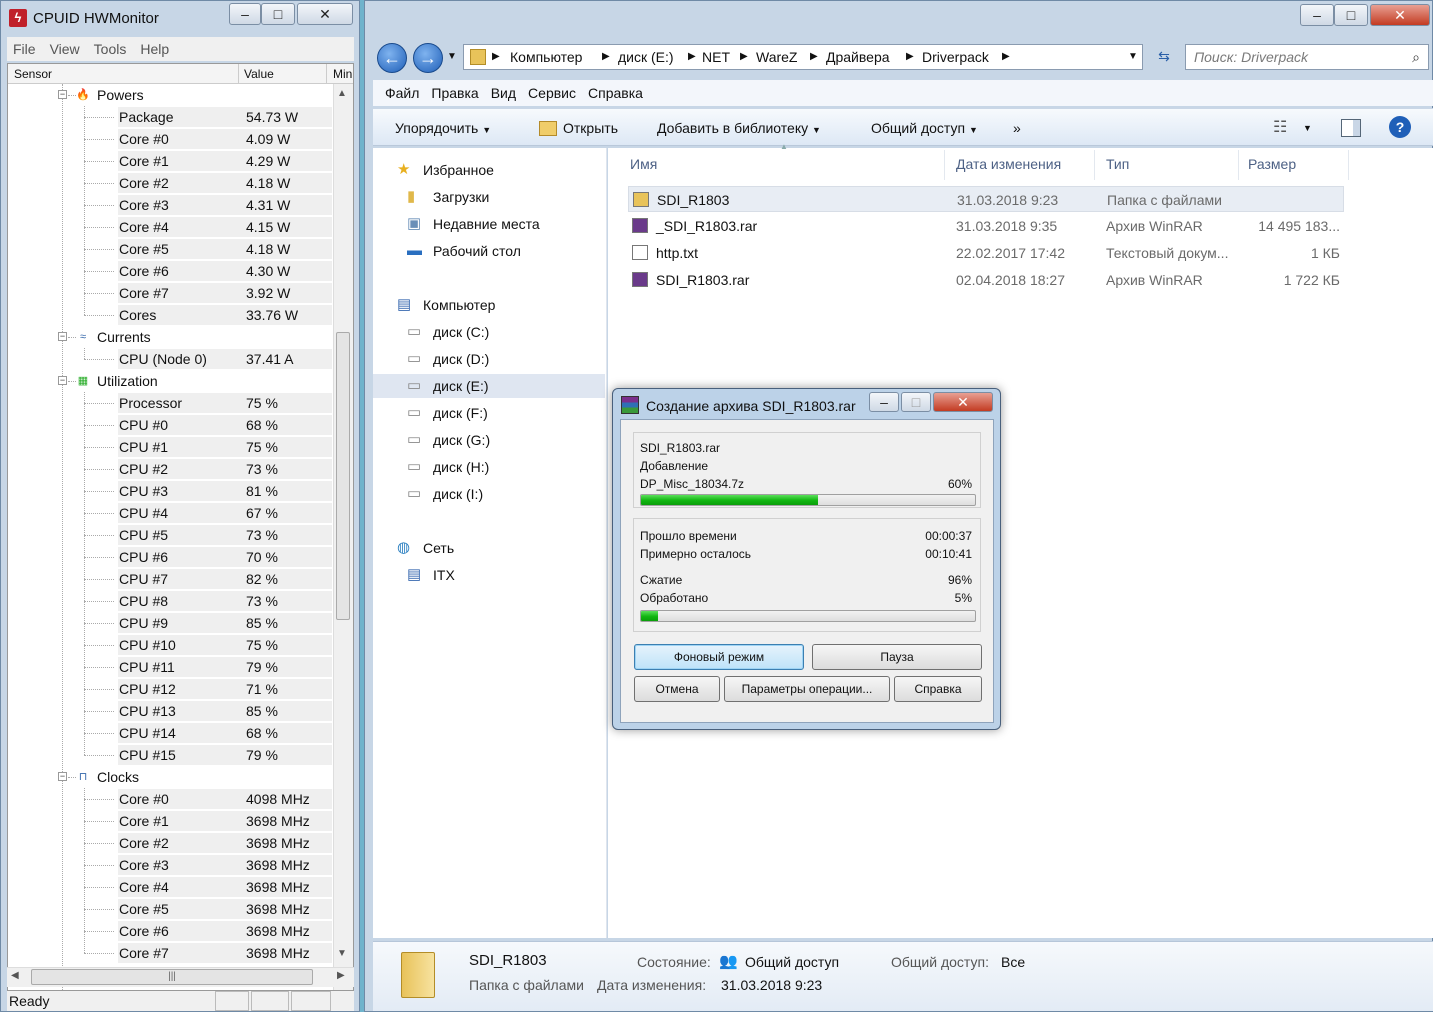 This screenshot has width=1433, height=1012. I want to click on sensor-row: Core #7 3698 MHz, so click(170, 953).